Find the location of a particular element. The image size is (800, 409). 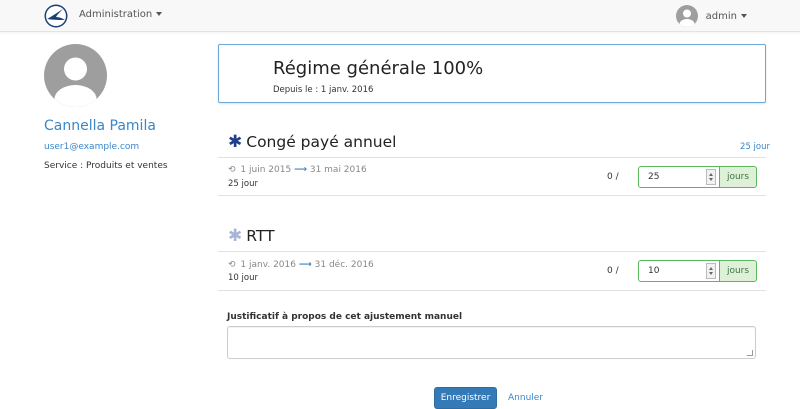

section-total-link: 25 jour is located at coordinates (755, 147).